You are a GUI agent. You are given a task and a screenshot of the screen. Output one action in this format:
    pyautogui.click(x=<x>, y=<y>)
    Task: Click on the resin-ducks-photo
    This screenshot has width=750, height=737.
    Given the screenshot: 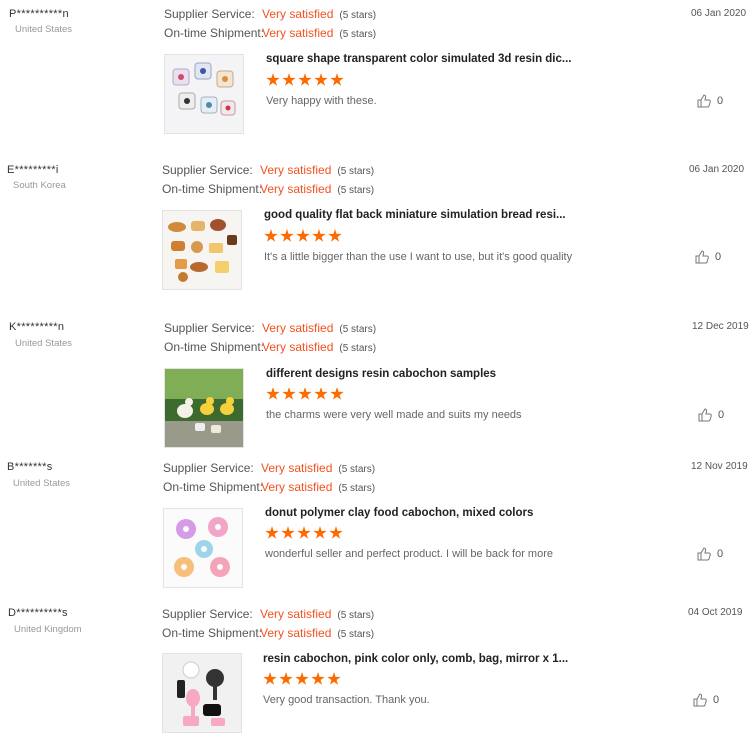 What is the action you would take?
    pyautogui.click(x=204, y=408)
    